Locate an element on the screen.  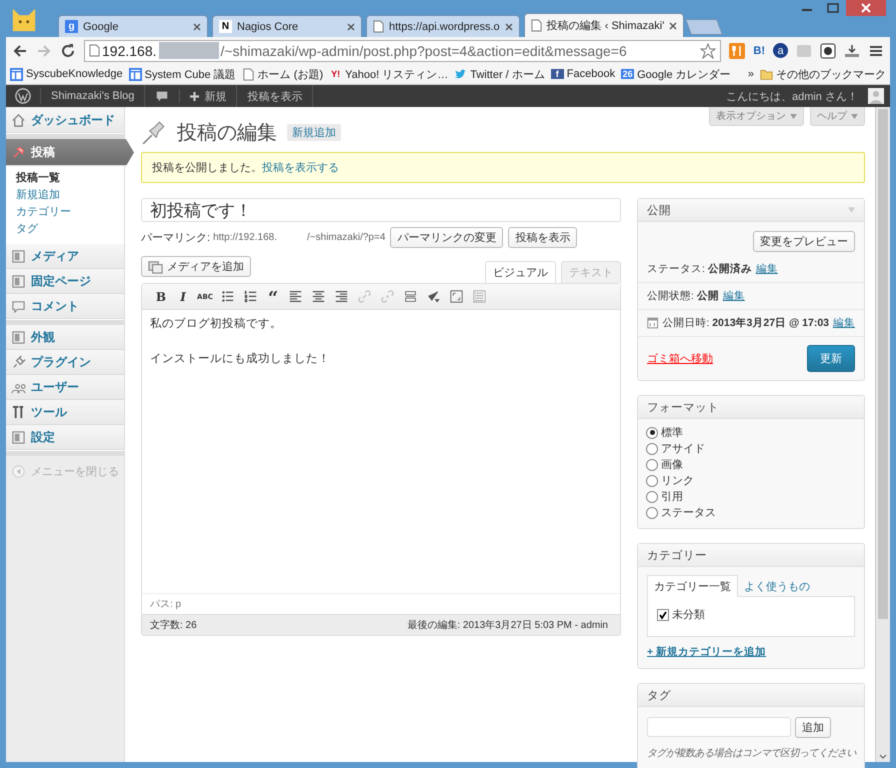
add-new-button: 新規追加 is located at coordinates (314, 132).